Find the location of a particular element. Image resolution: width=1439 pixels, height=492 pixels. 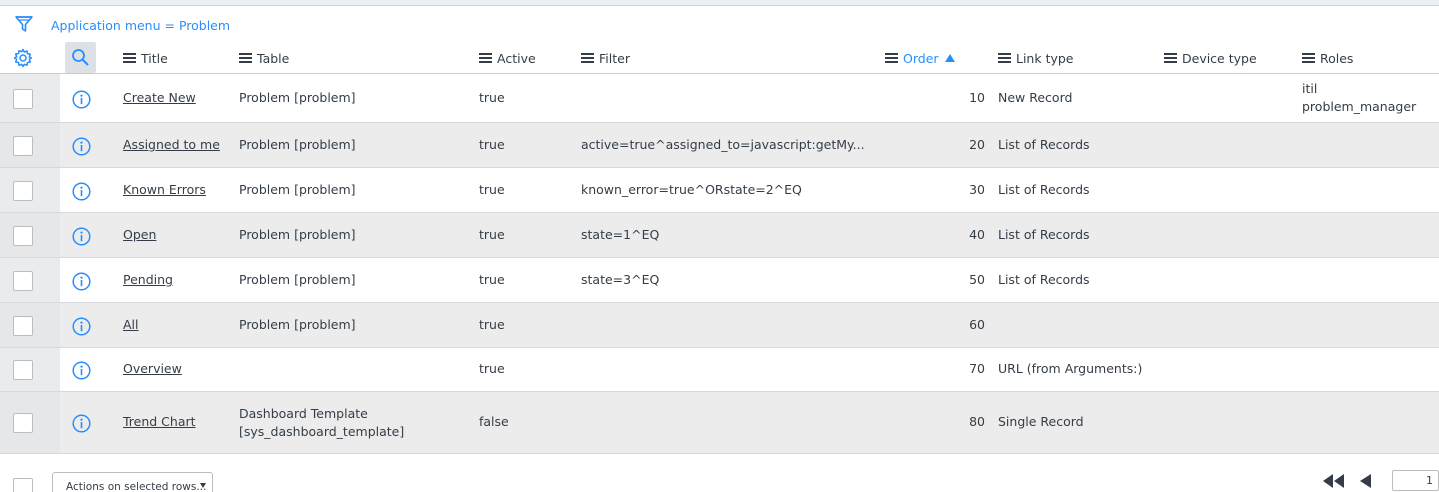

select-all-checkbox is located at coordinates (23, 485).